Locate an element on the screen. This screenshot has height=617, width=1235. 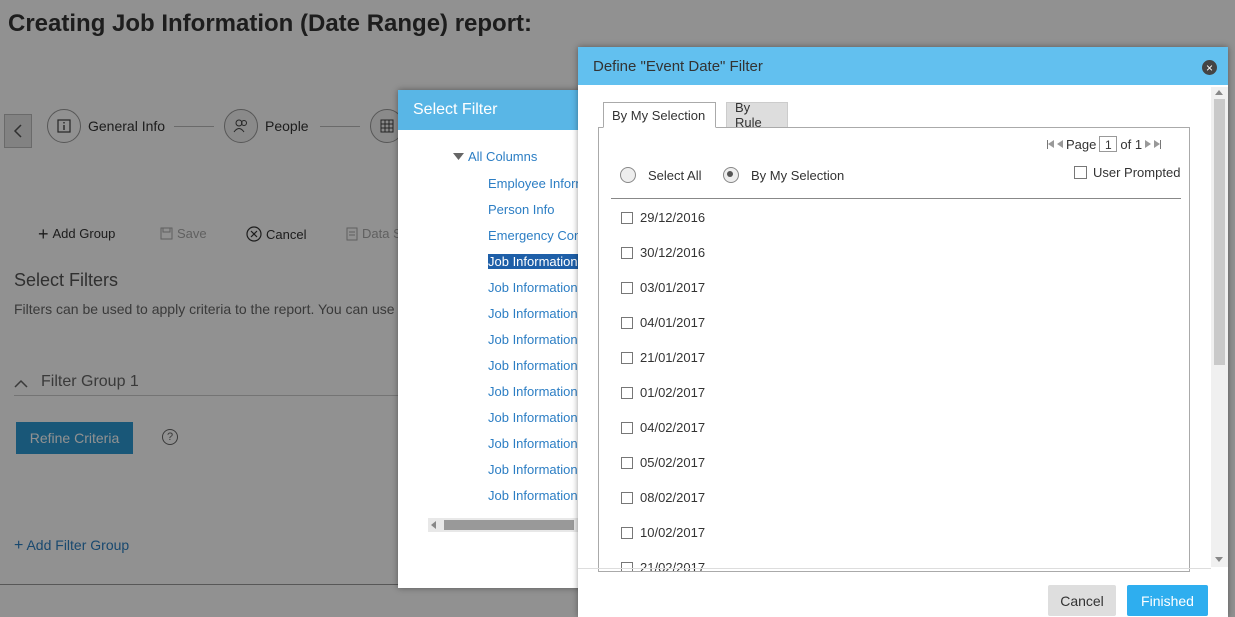
horizontal-scrollbar is located at coordinates (503, 525).